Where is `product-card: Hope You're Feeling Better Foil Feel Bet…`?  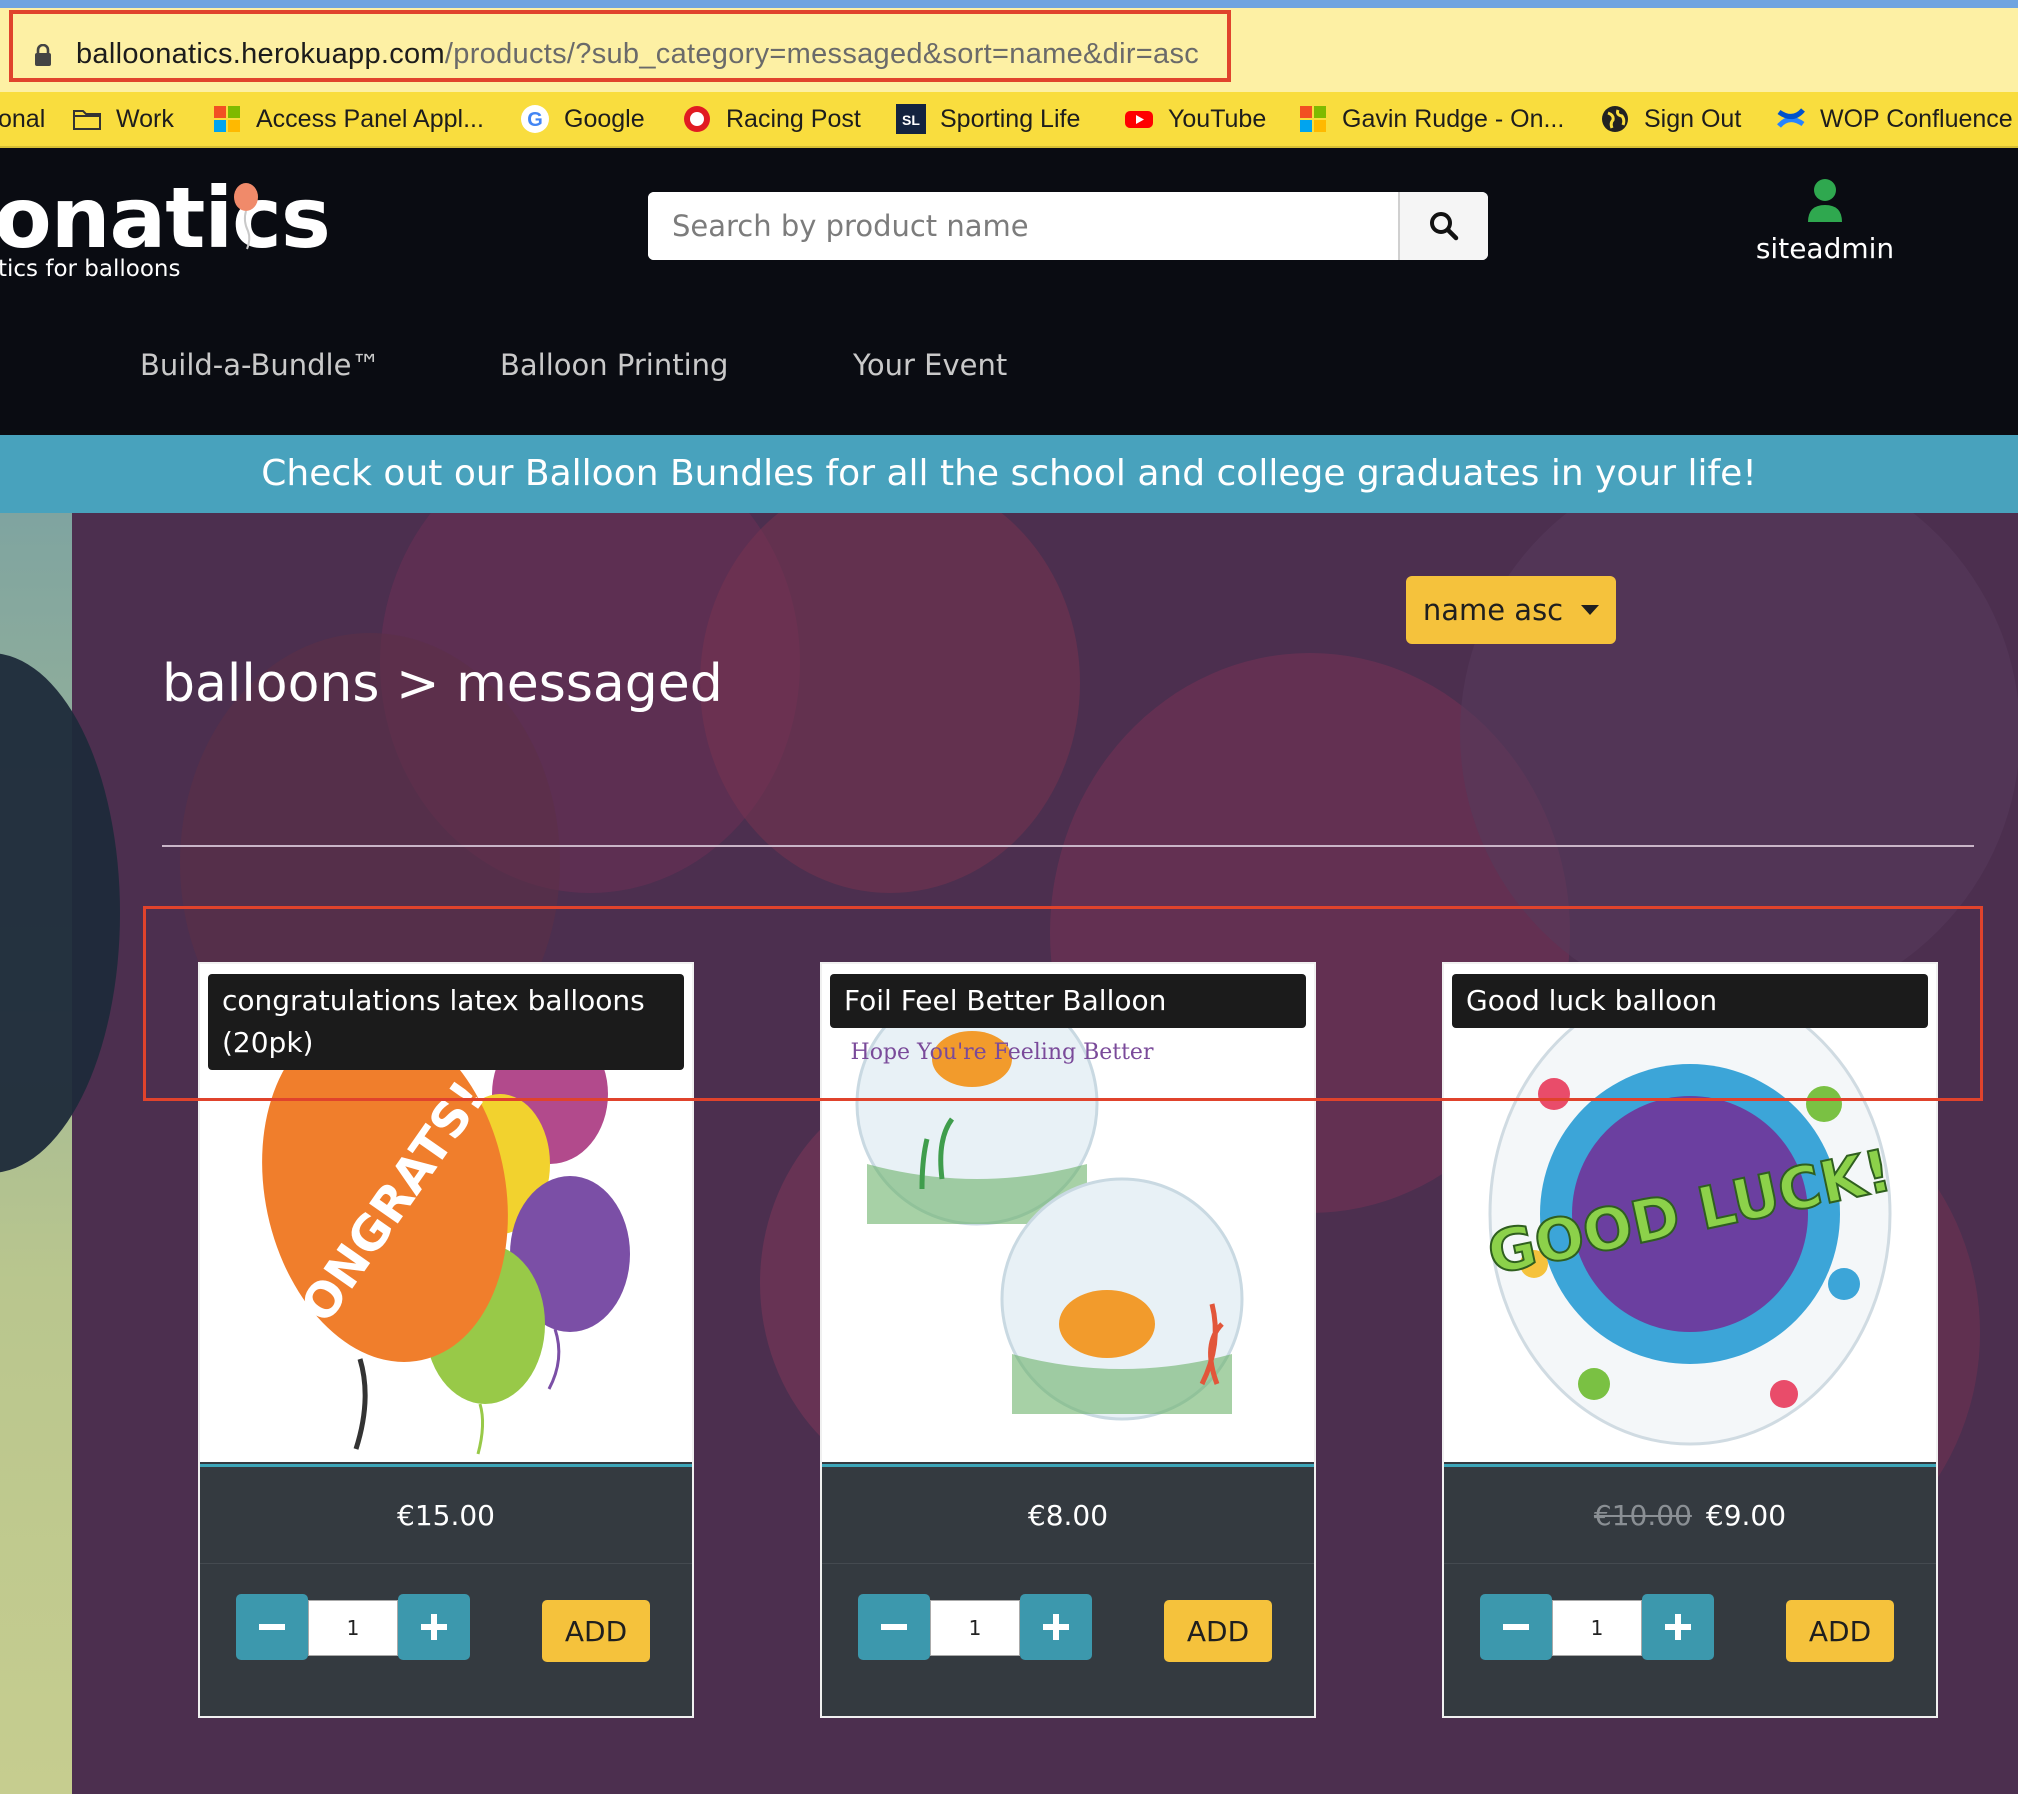 product-card: Hope You're Feeling Better Foil Feel Bet… is located at coordinates (1068, 1340).